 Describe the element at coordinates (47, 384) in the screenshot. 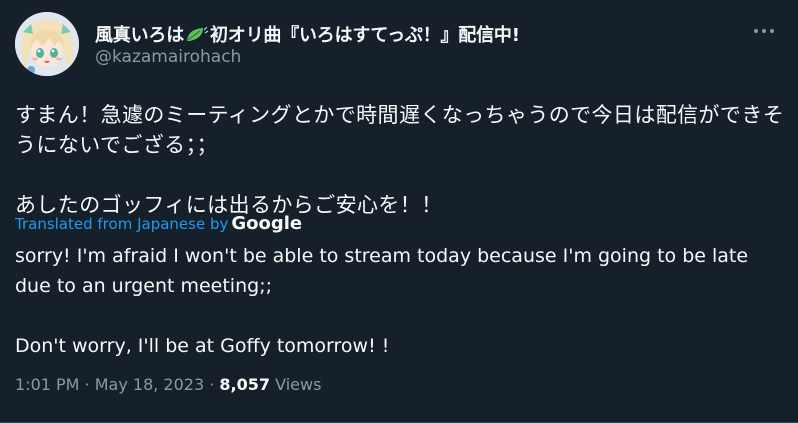

I see `tweet-time: 1:01 PM` at that location.